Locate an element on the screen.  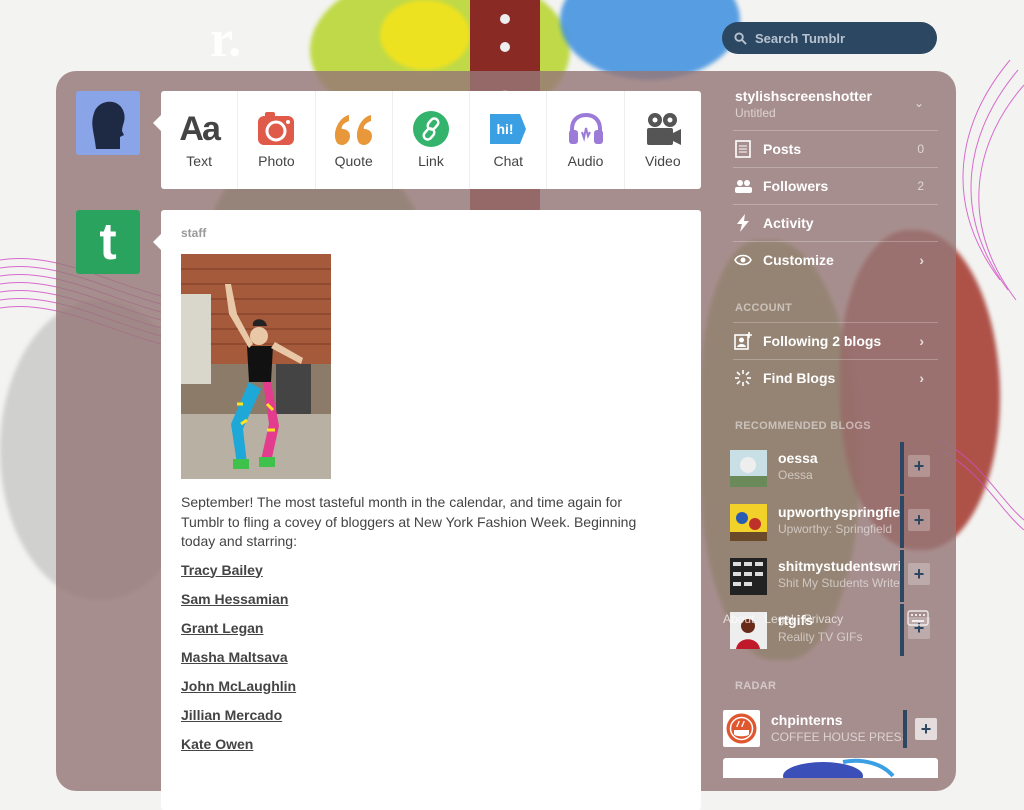
recommended-heading: RECOMMENDED BLOGS is located at coordinates (803, 426).